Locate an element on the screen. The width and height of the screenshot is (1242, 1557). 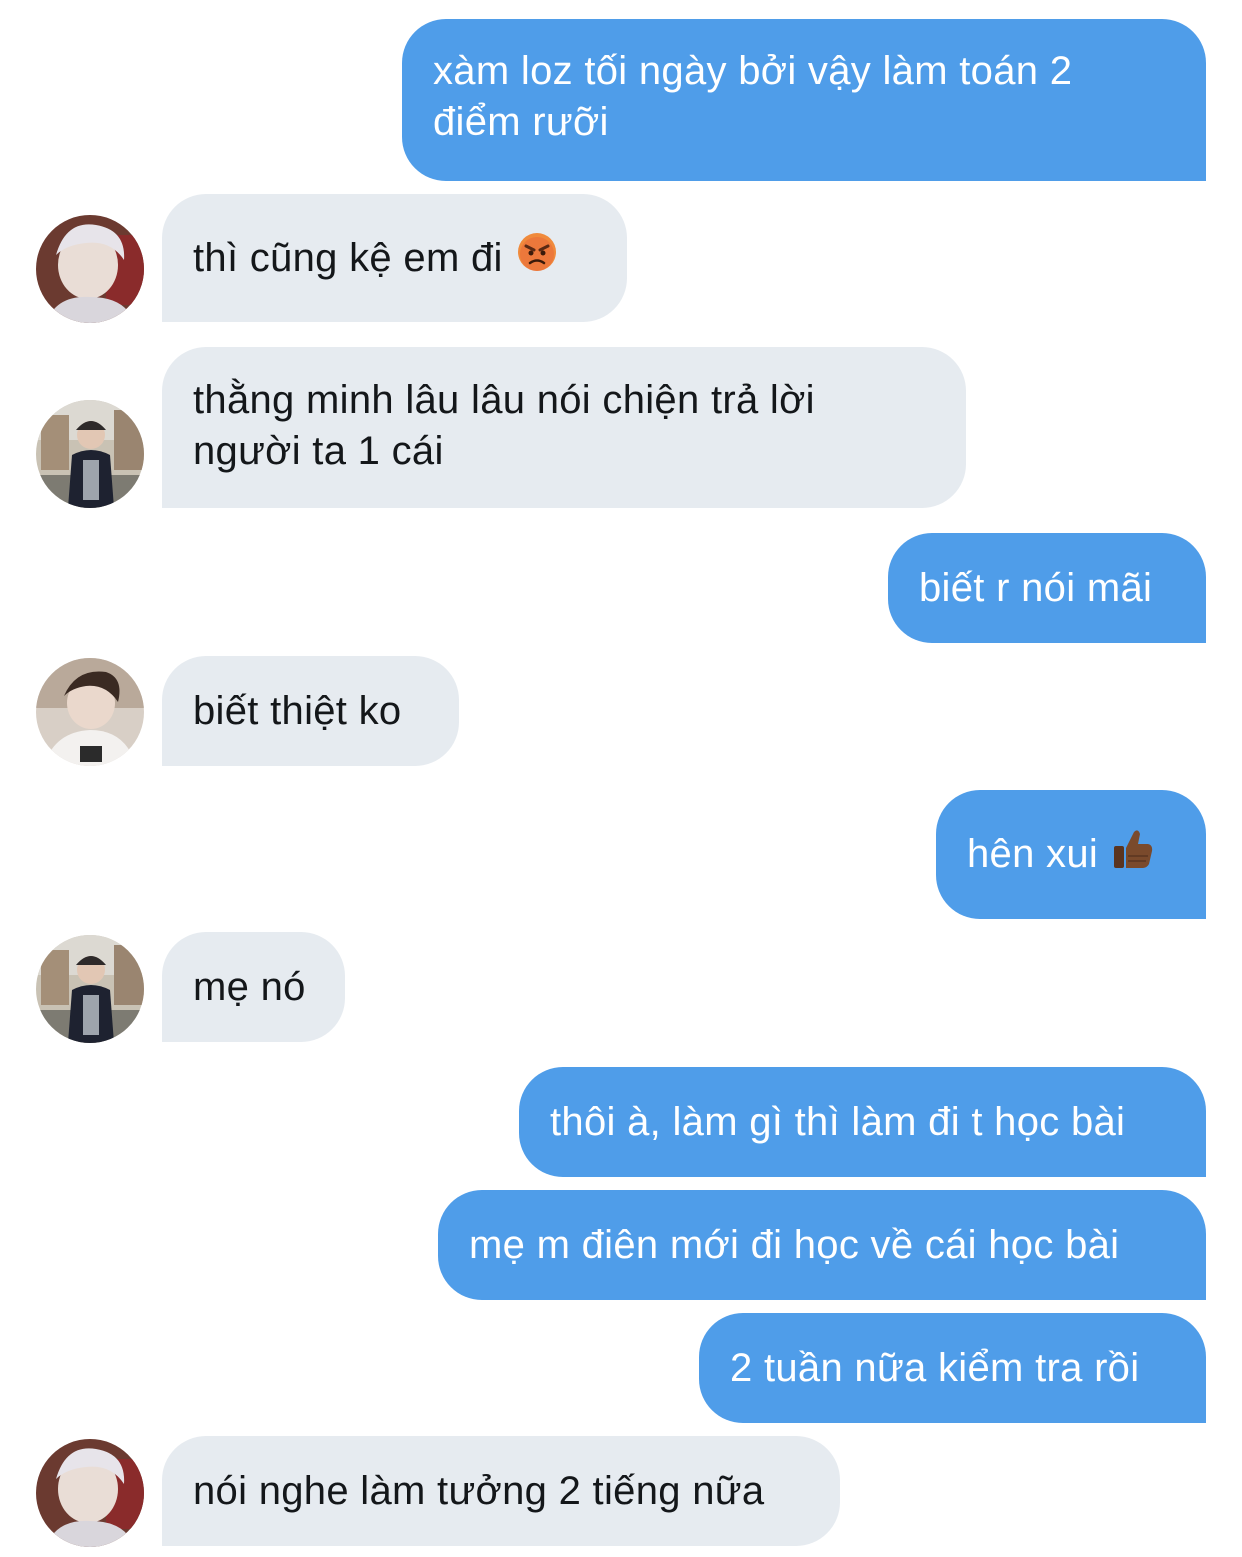
message-bubble-received: thì cũng kệ em đi is located at coordinates (394, 258).